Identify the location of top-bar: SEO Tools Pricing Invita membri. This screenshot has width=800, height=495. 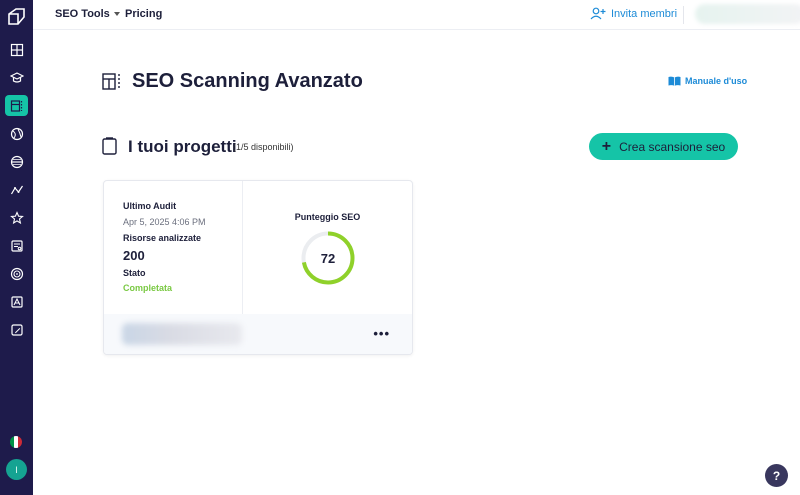
(416, 15).